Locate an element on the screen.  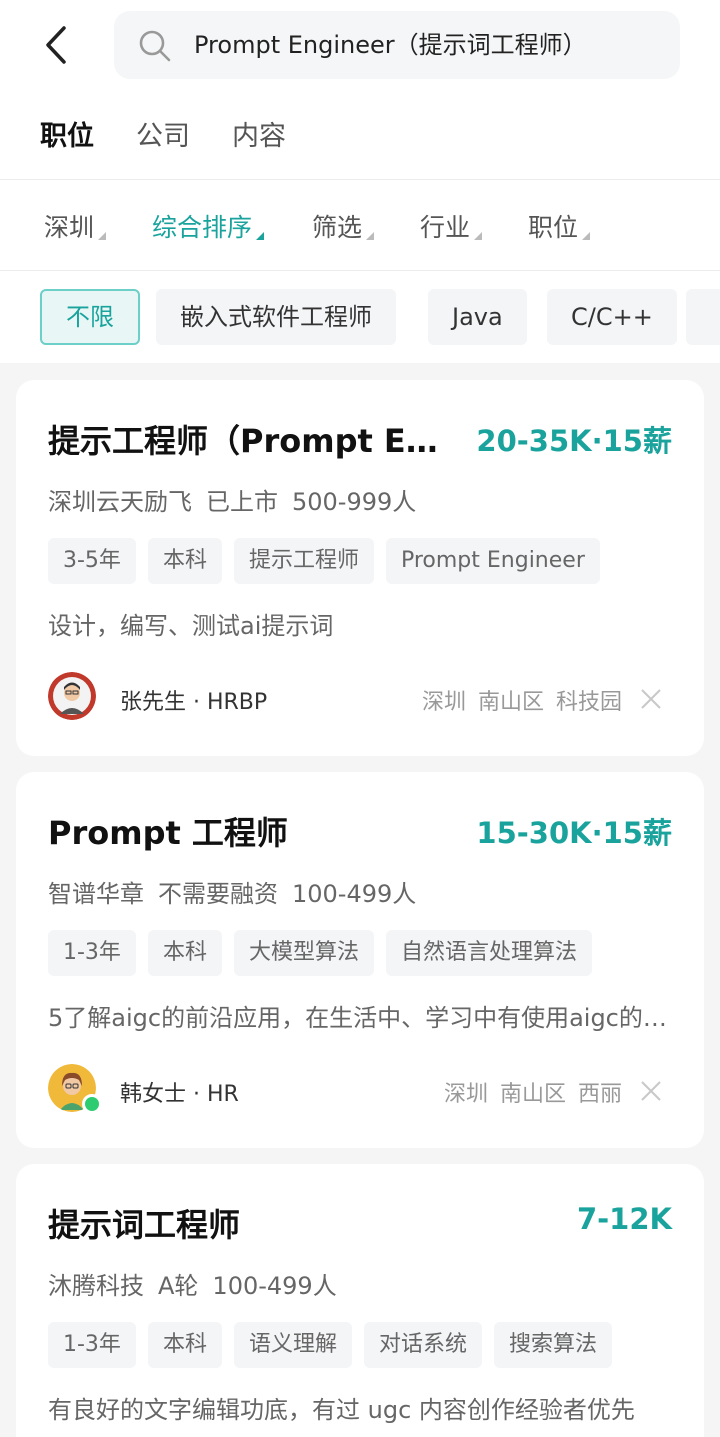
recruiter-avatar is located at coordinates (72, 696).